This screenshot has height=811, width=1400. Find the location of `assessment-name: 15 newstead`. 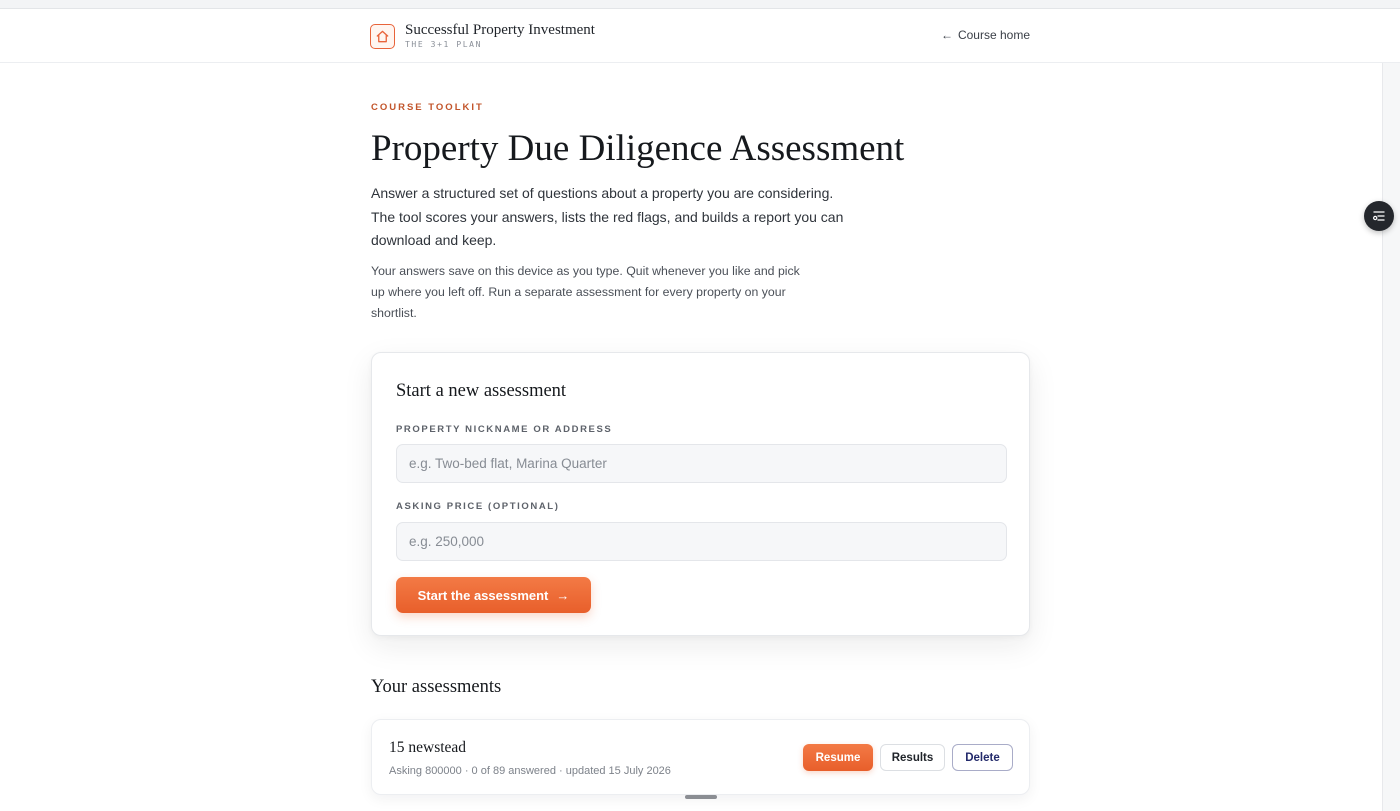

assessment-name: 15 newstead is located at coordinates (428, 747).